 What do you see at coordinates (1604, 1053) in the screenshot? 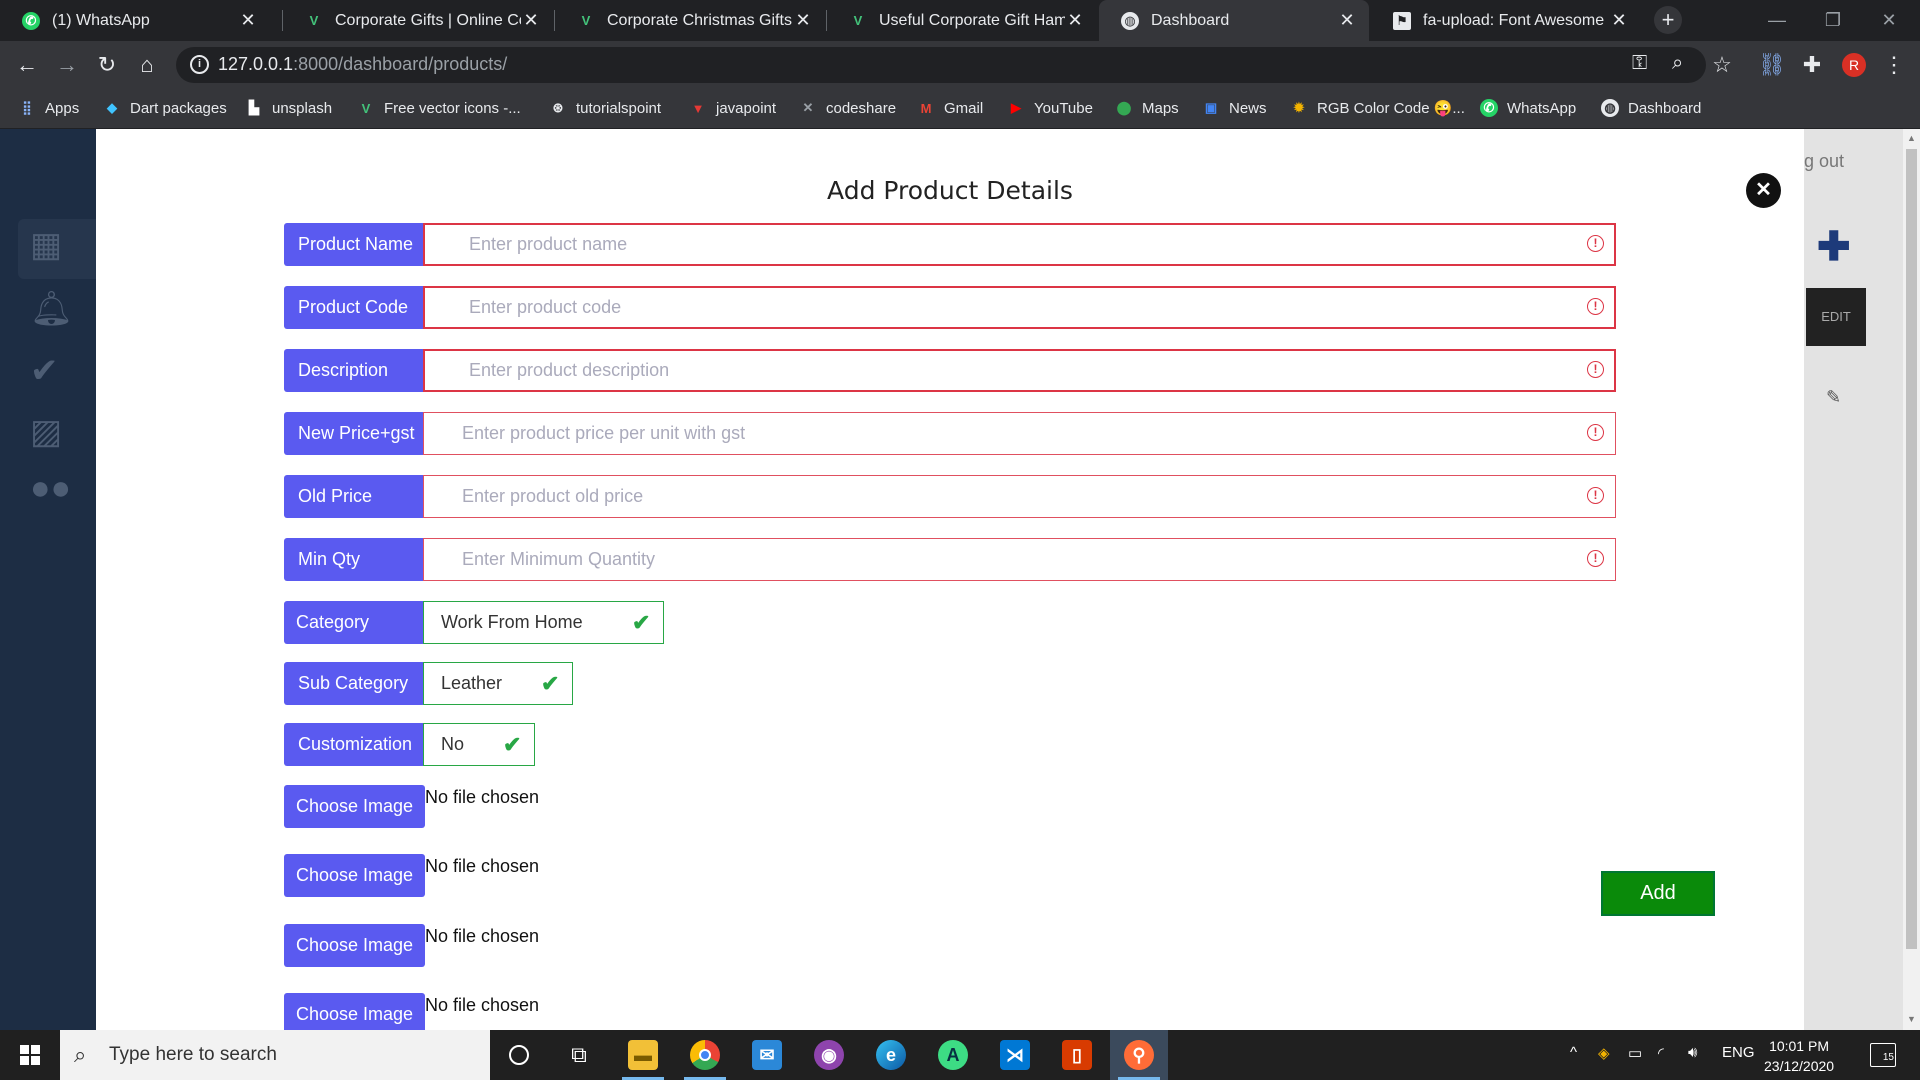
I see `tray-app-icon: ◈` at bounding box center [1604, 1053].